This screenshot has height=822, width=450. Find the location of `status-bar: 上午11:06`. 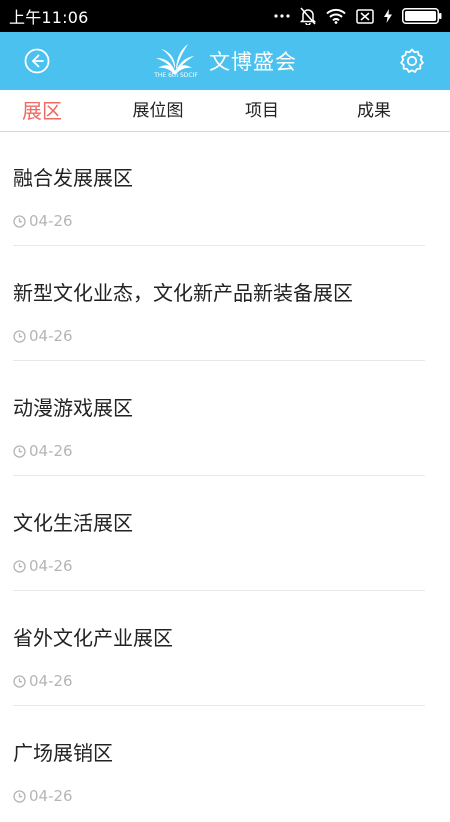

status-bar: 上午11:06 is located at coordinates (225, 16).